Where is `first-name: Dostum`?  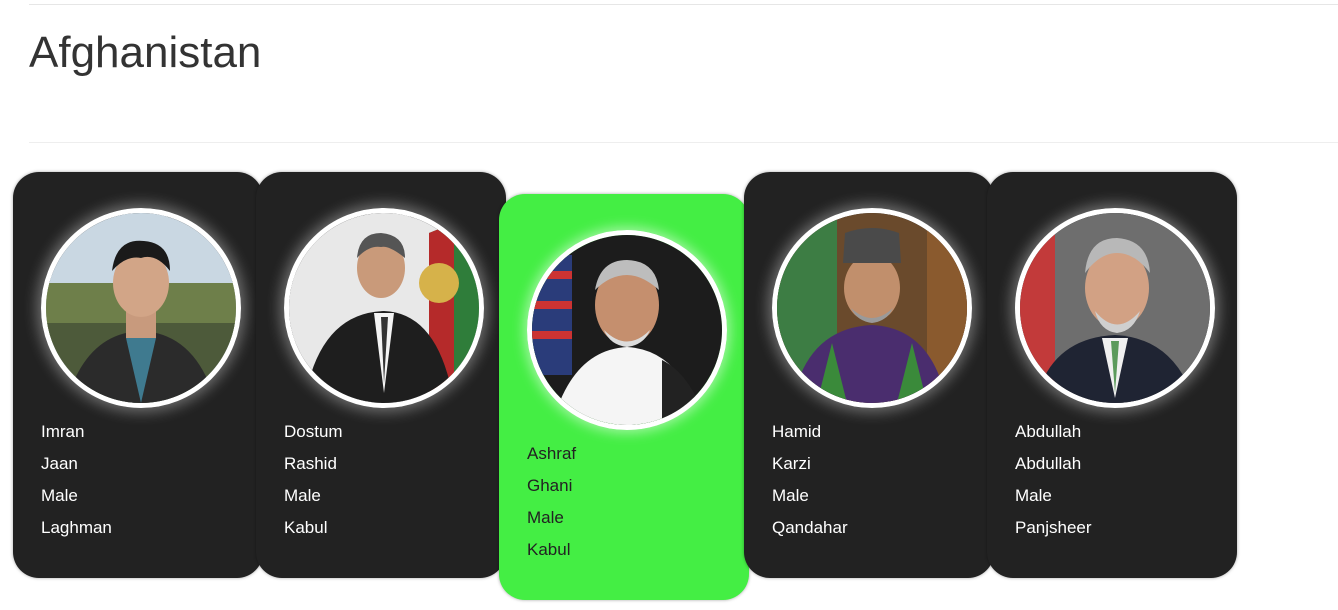 first-name: Dostum is located at coordinates (313, 431).